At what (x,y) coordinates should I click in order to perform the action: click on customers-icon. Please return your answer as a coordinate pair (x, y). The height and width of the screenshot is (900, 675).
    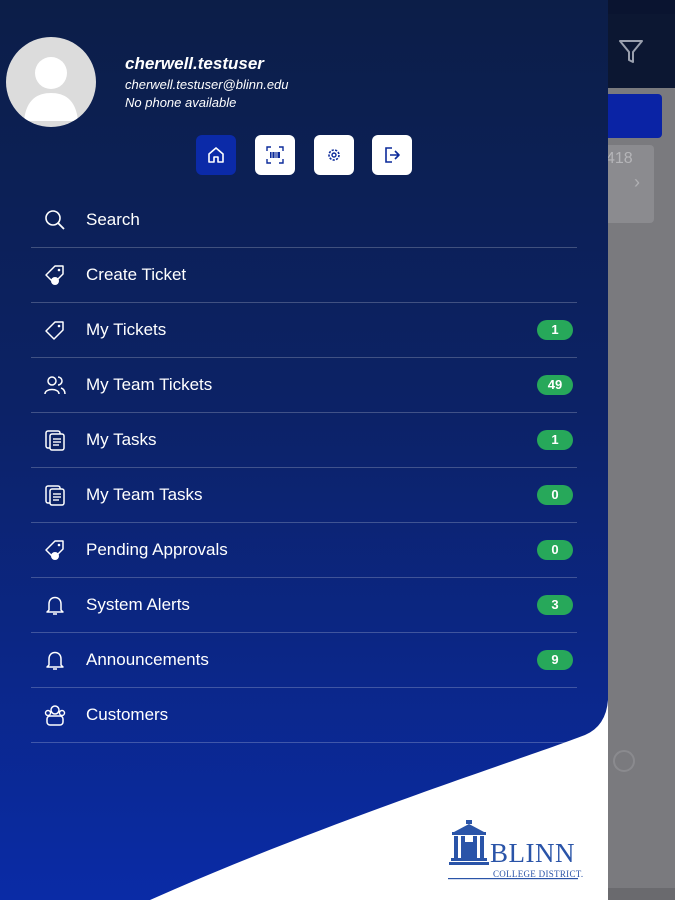
    Looking at the image, I should click on (55, 715).